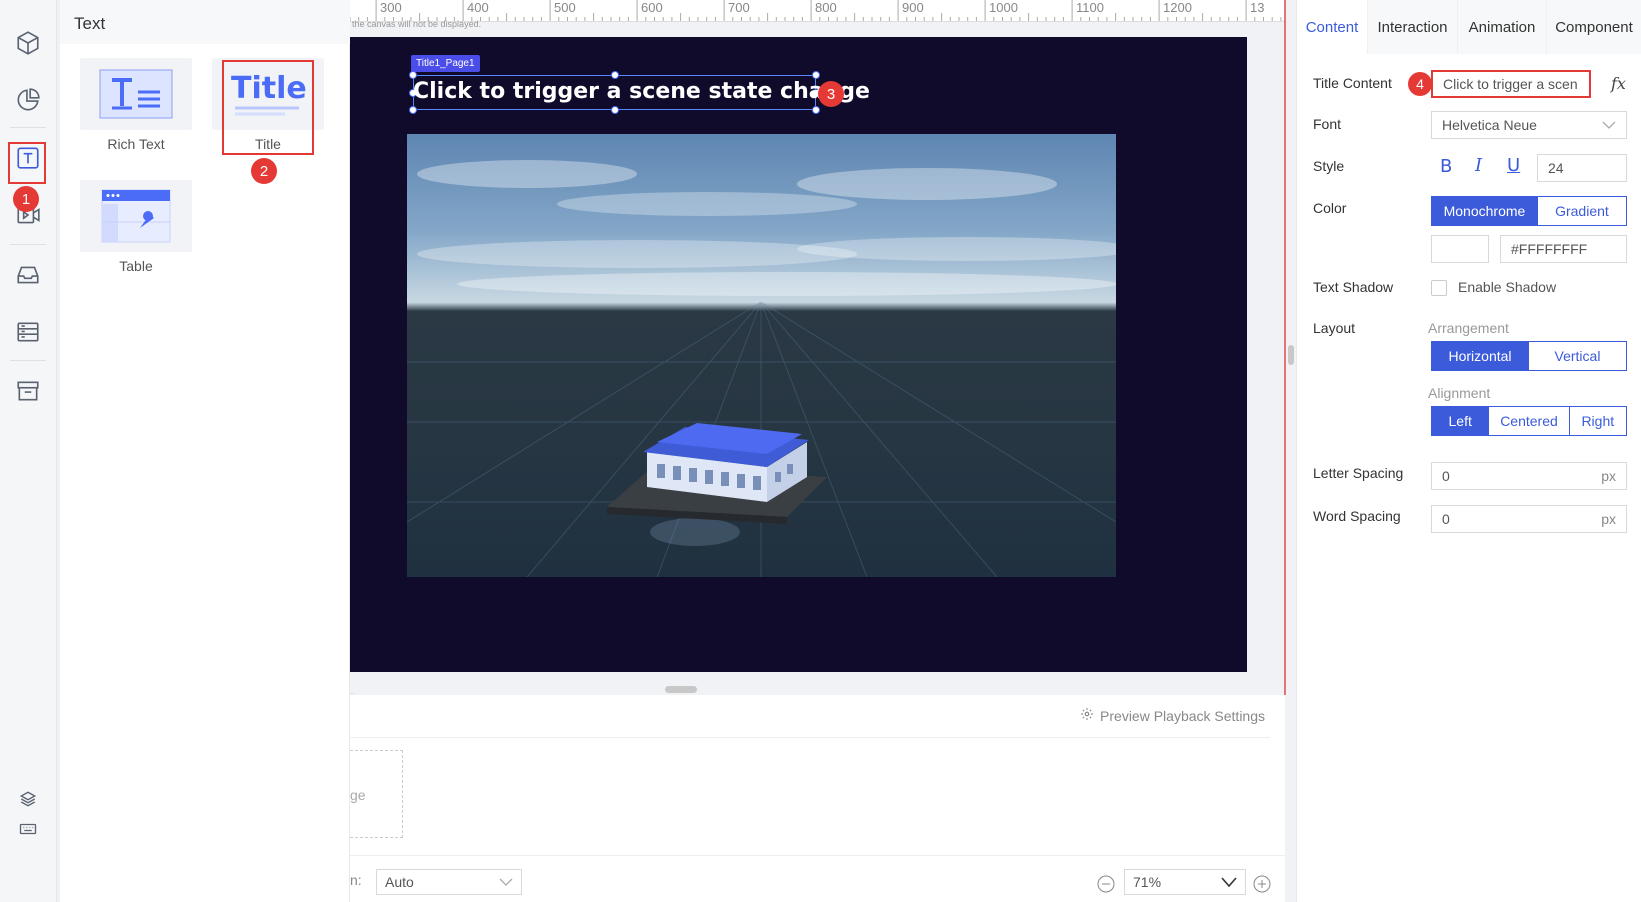  What do you see at coordinates (1529, 421) in the screenshot?
I see `alignment-centered: Centered` at bounding box center [1529, 421].